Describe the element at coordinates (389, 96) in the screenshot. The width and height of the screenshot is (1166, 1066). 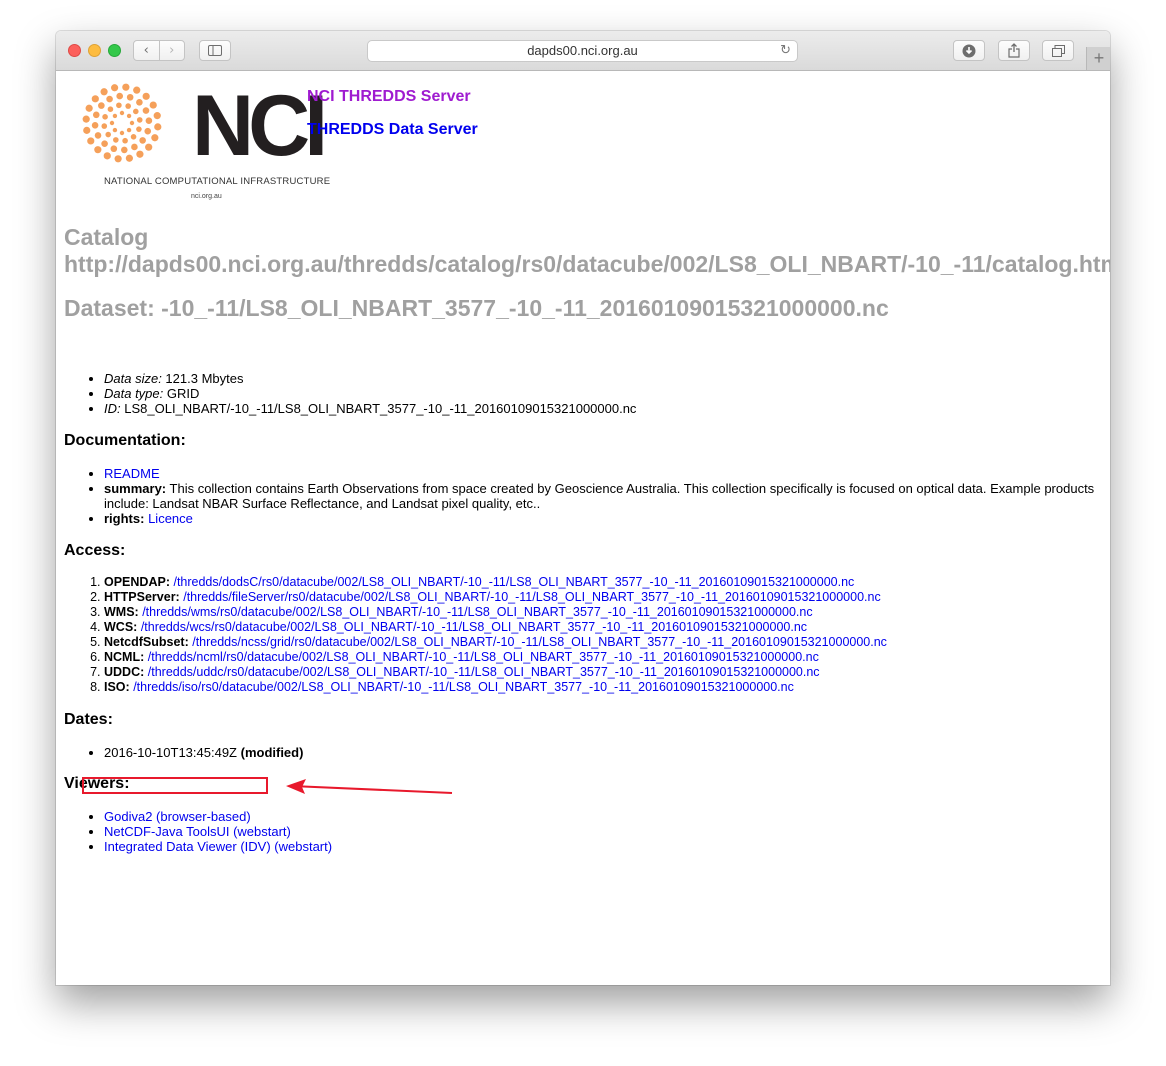
I see `site-title: NCI THREDDS Server` at that location.